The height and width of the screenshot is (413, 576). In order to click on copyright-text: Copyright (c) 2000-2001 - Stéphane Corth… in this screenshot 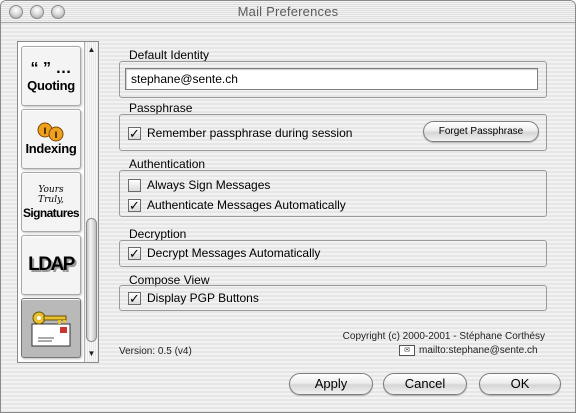, I will do `click(443, 336)`.